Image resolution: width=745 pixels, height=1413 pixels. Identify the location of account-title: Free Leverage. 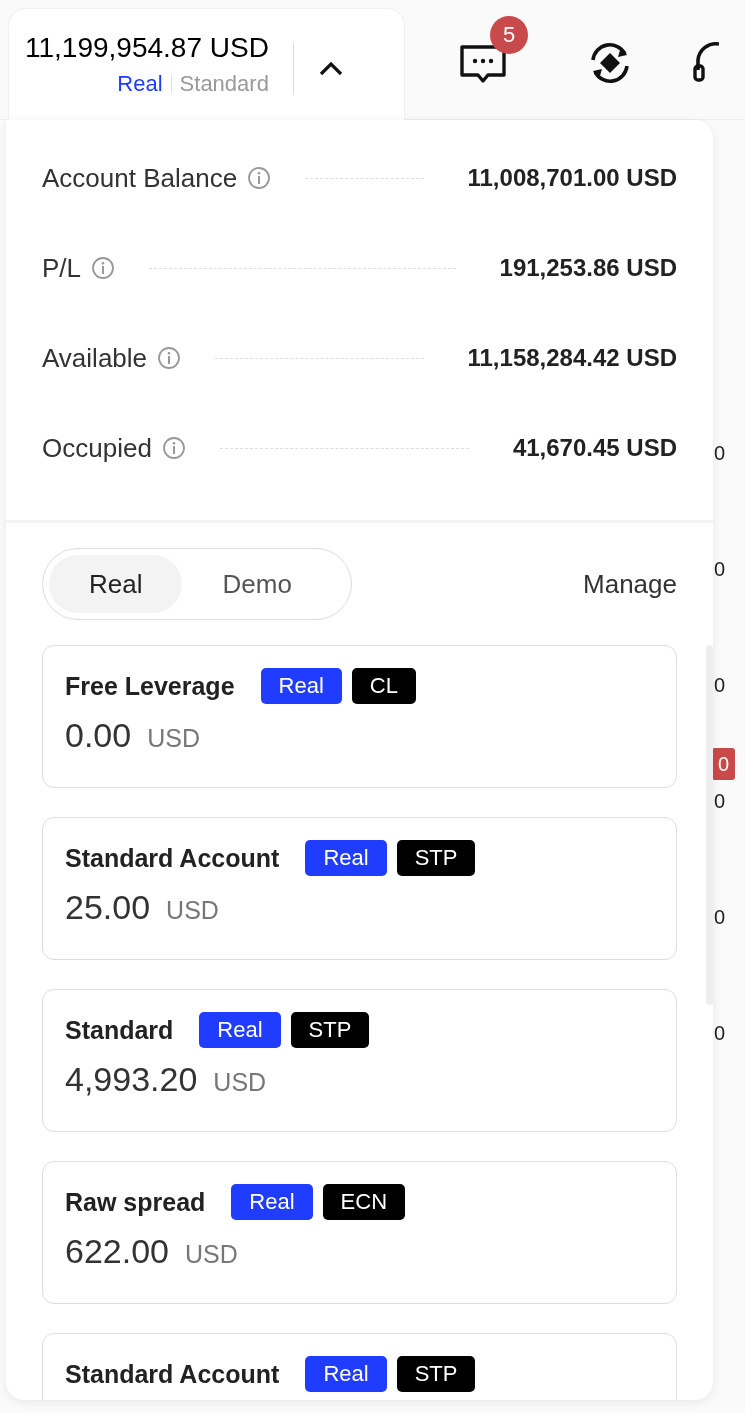
(150, 686).